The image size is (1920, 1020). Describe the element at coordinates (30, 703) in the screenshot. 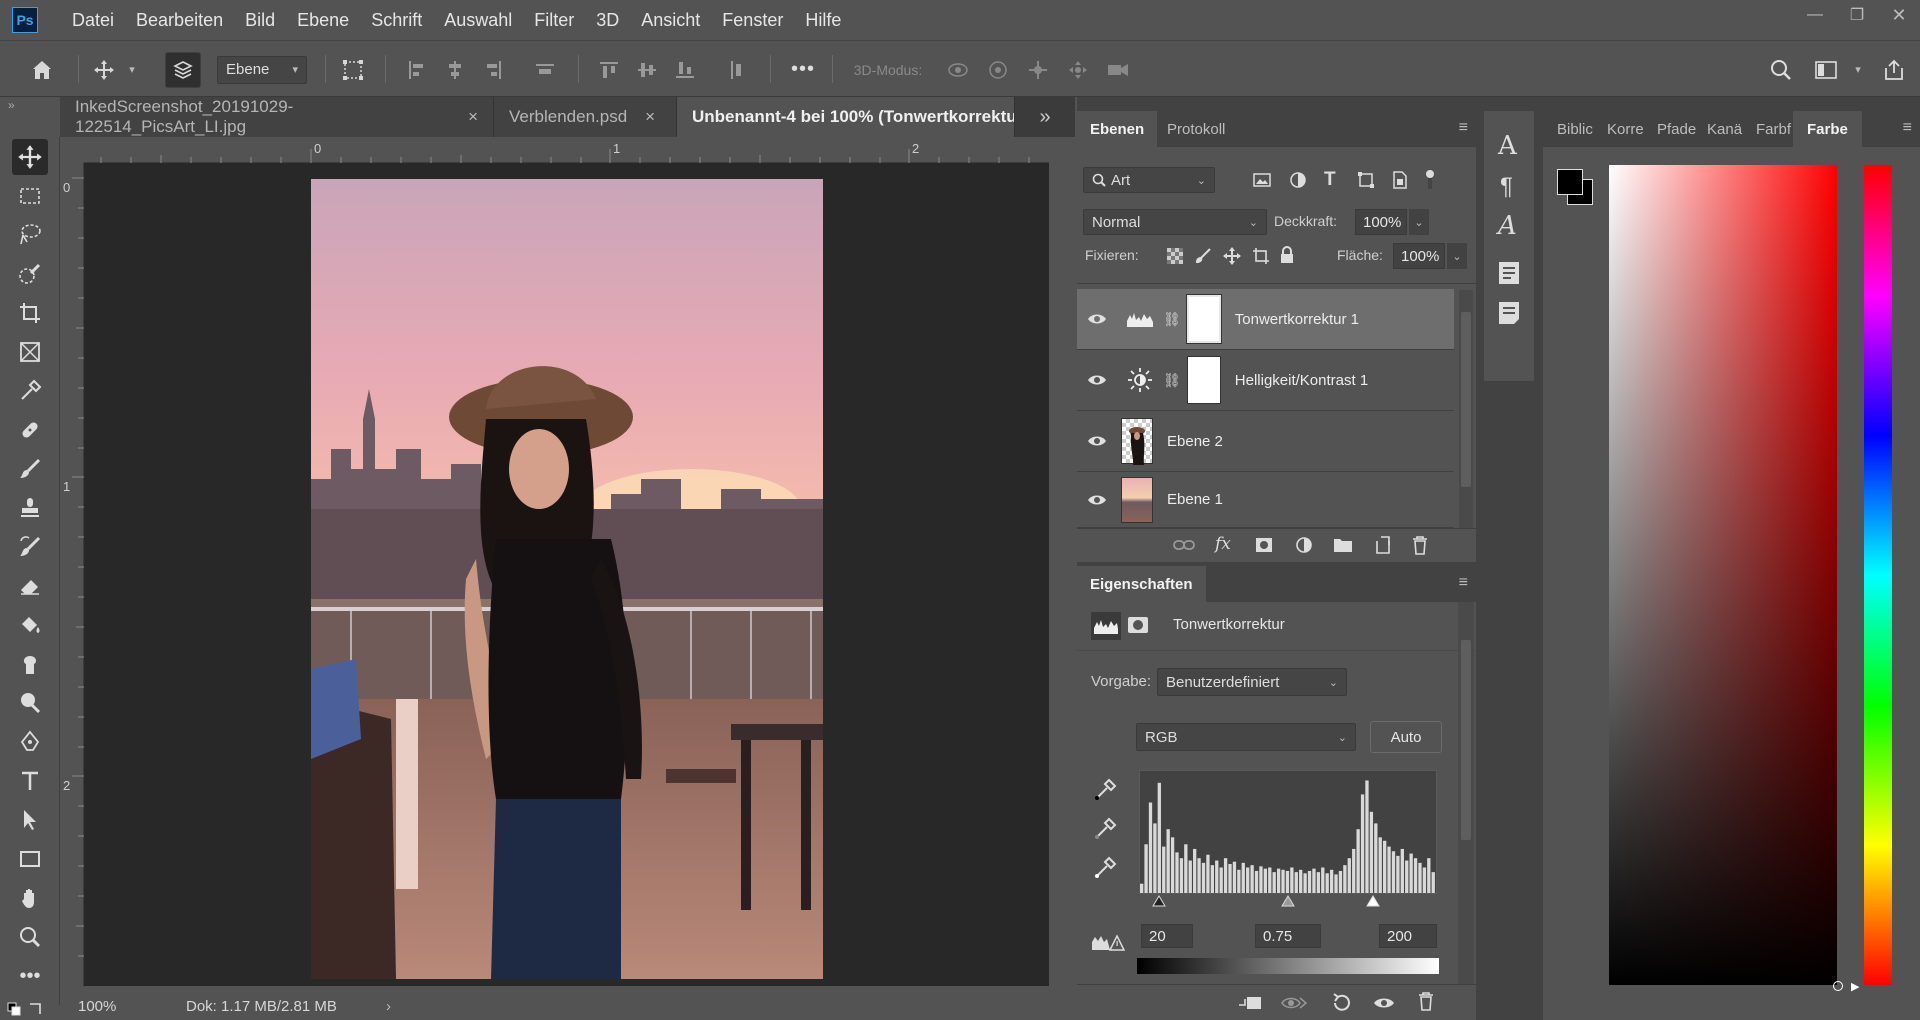

I see `dodge-tool-icon` at that location.